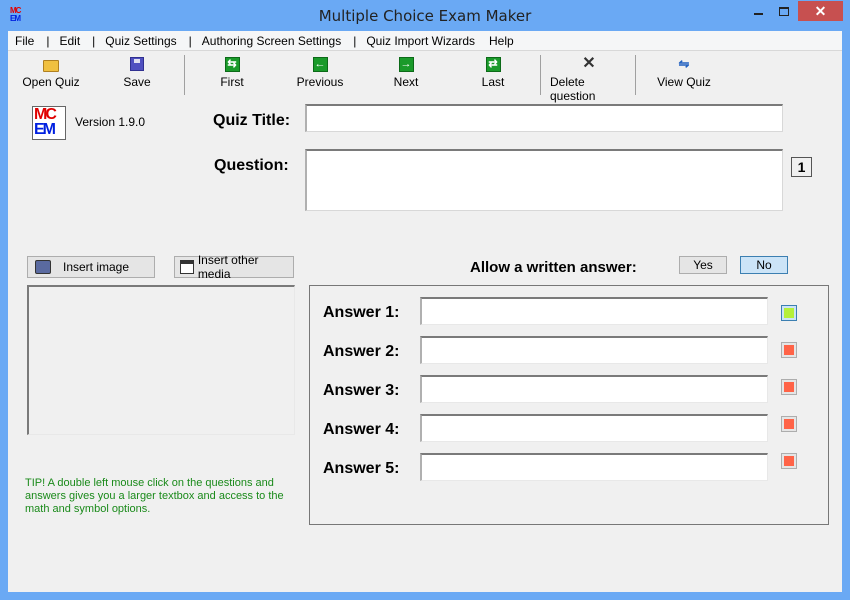  I want to click on question-number: 1, so click(801, 167).